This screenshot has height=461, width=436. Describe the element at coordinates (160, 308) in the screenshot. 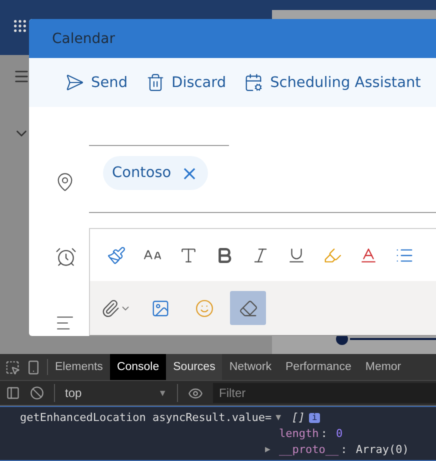

I see `image-icon` at that location.